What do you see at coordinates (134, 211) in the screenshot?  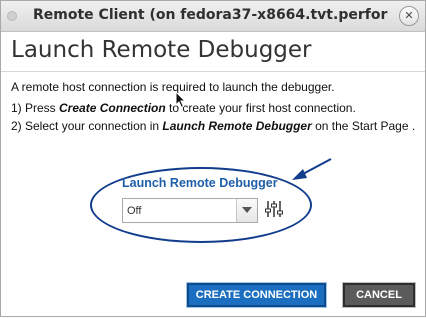 I see `connection-select-value: Off` at bounding box center [134, 211].